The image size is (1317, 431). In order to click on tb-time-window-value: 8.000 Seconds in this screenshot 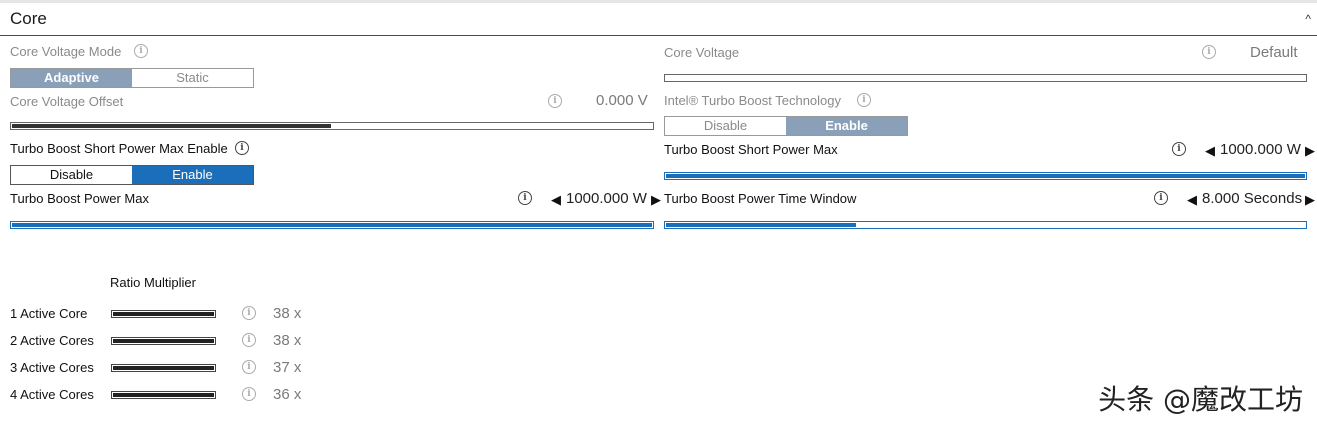, I will do `click(1252, 198)`.